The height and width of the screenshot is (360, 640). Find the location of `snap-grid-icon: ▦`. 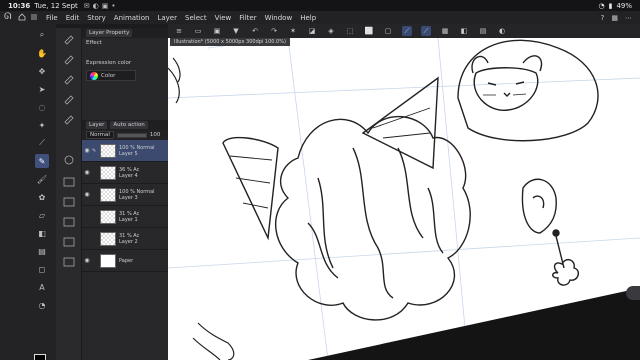

snap-grid-icon: ▦ is located at coordinates (445, 31).